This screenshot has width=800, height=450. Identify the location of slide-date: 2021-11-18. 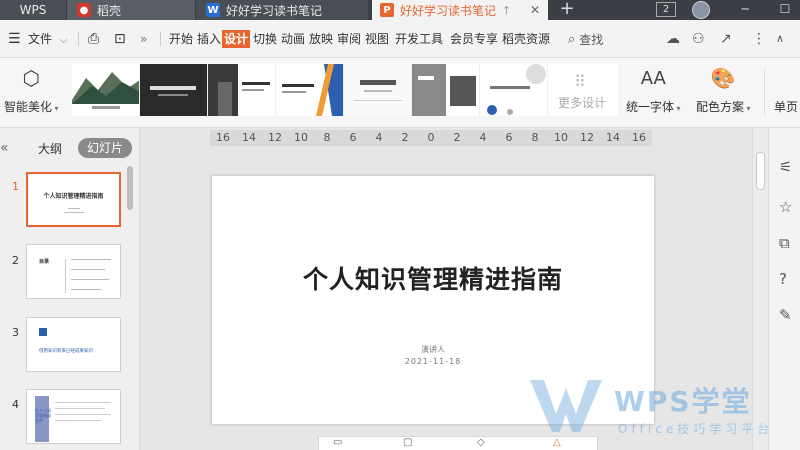
(433, 361).